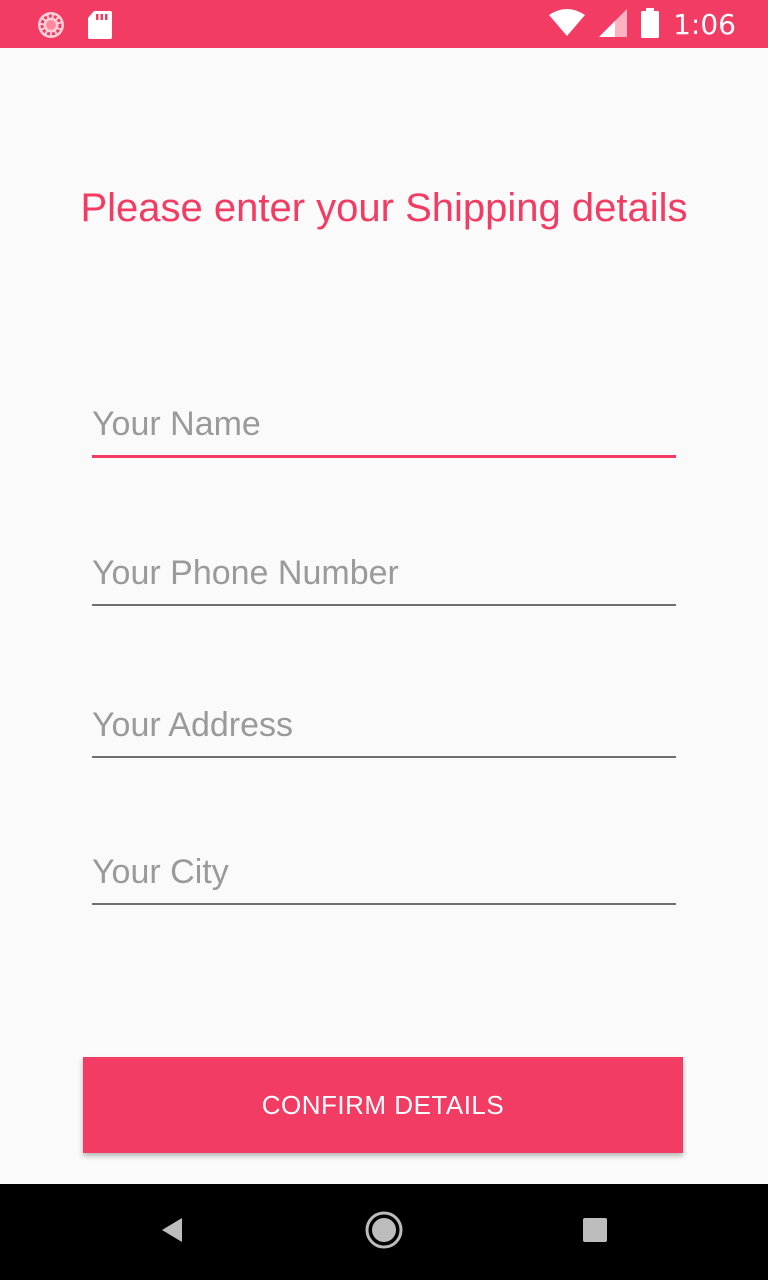 The width and height of the screenshot is (768, 1280). Describe the element at coordinates (567, 25) in the screenshot. I see `wifi-icon` at that location.